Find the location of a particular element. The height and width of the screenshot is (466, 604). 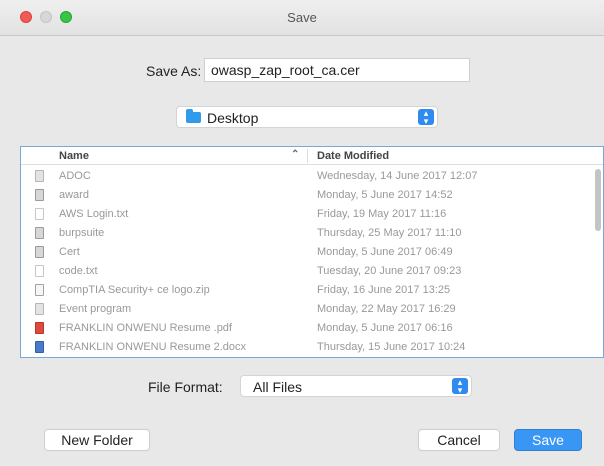

file-format-label: File Format: is located at coordinates (185, 387).